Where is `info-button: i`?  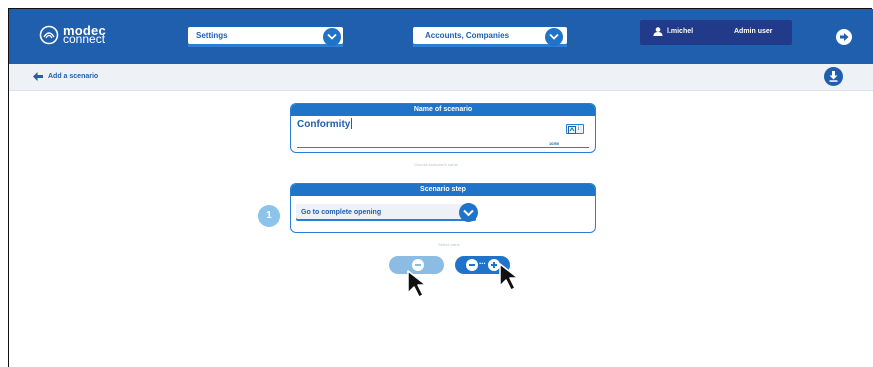 info-button: i is located at coordinates (575, 129).